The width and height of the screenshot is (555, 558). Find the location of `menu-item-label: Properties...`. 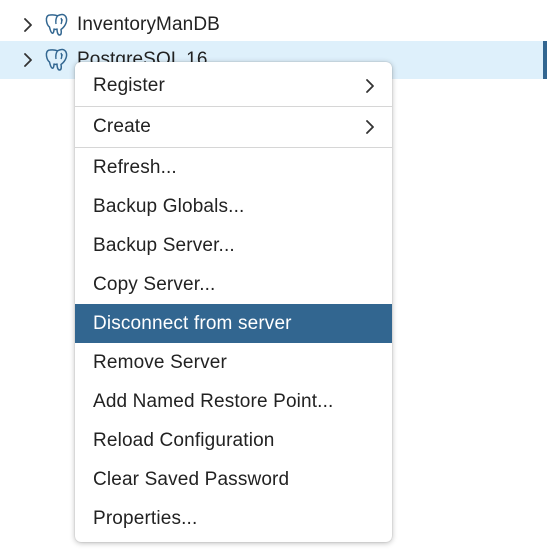

menu-item-label: Properties... is located at coordinates (145, 518).